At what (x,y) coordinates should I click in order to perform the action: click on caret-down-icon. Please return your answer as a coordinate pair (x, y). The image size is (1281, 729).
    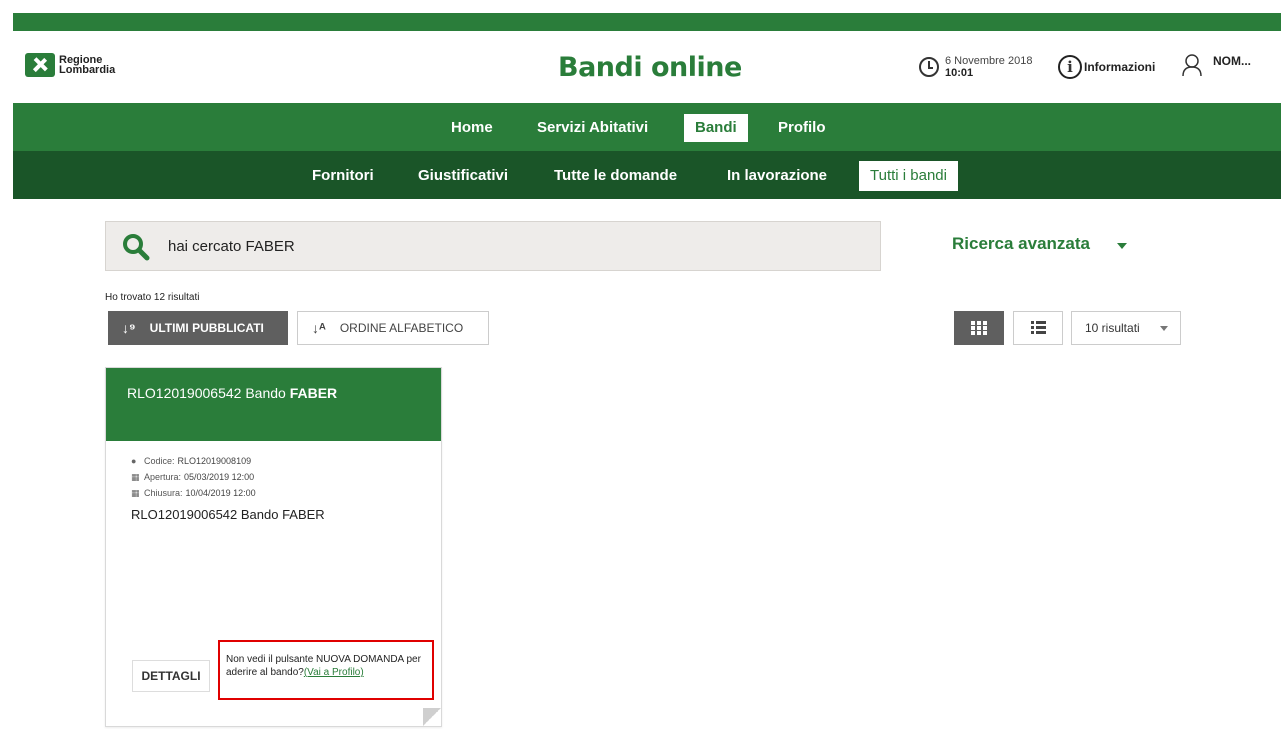
    Looking at the image, I should click on (1122, 246).